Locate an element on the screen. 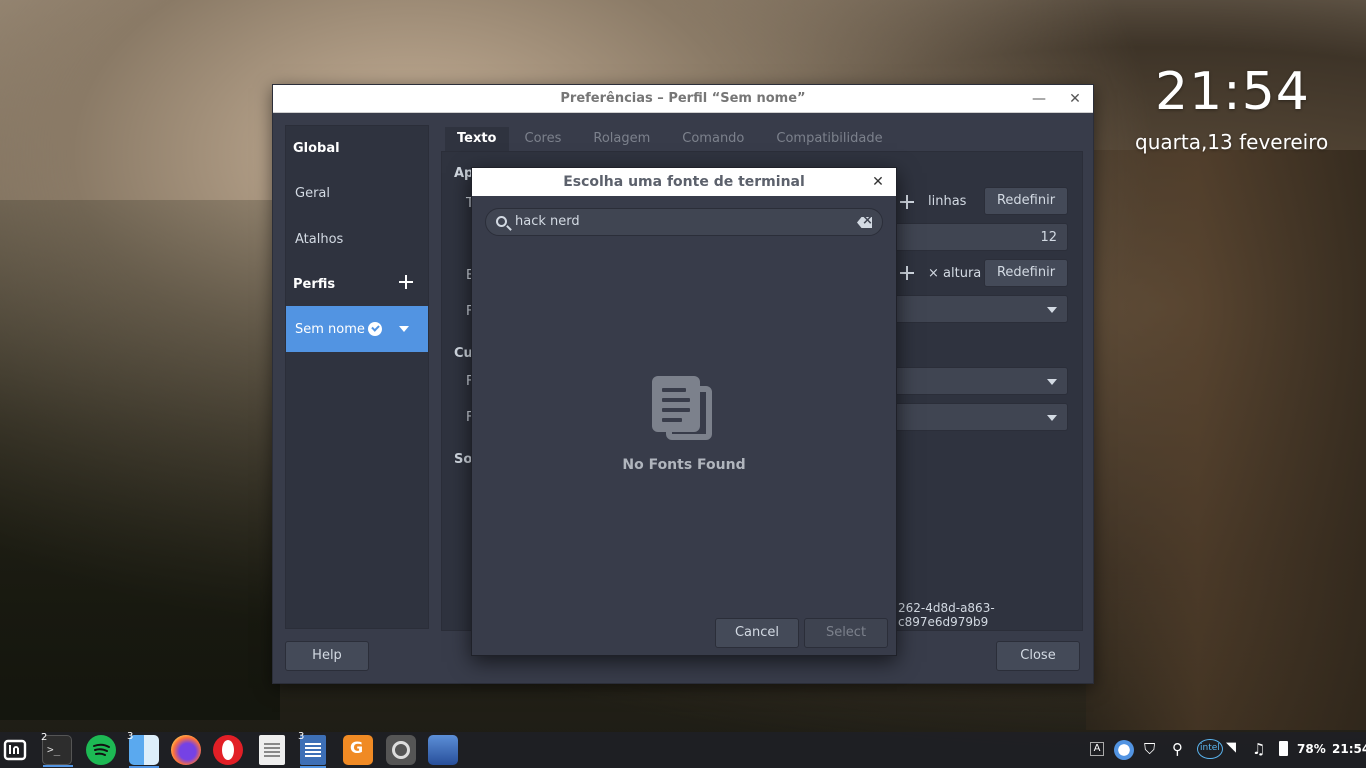  increase-height-icon is located at coordinates (907, 273).